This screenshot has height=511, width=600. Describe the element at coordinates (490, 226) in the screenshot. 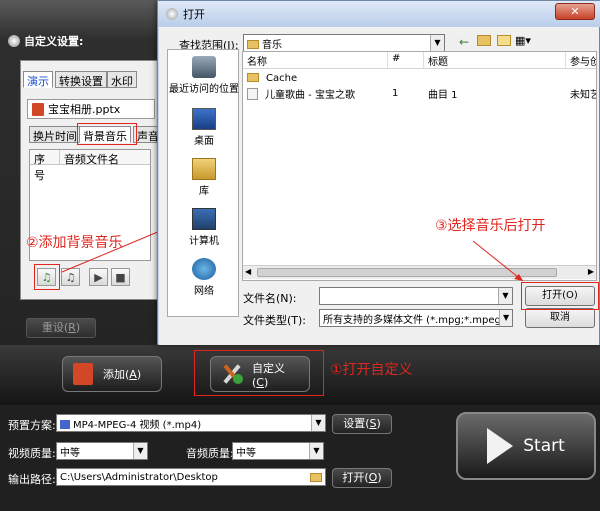

I see `annotation-step3: ③选择音乐后打开` at that location.